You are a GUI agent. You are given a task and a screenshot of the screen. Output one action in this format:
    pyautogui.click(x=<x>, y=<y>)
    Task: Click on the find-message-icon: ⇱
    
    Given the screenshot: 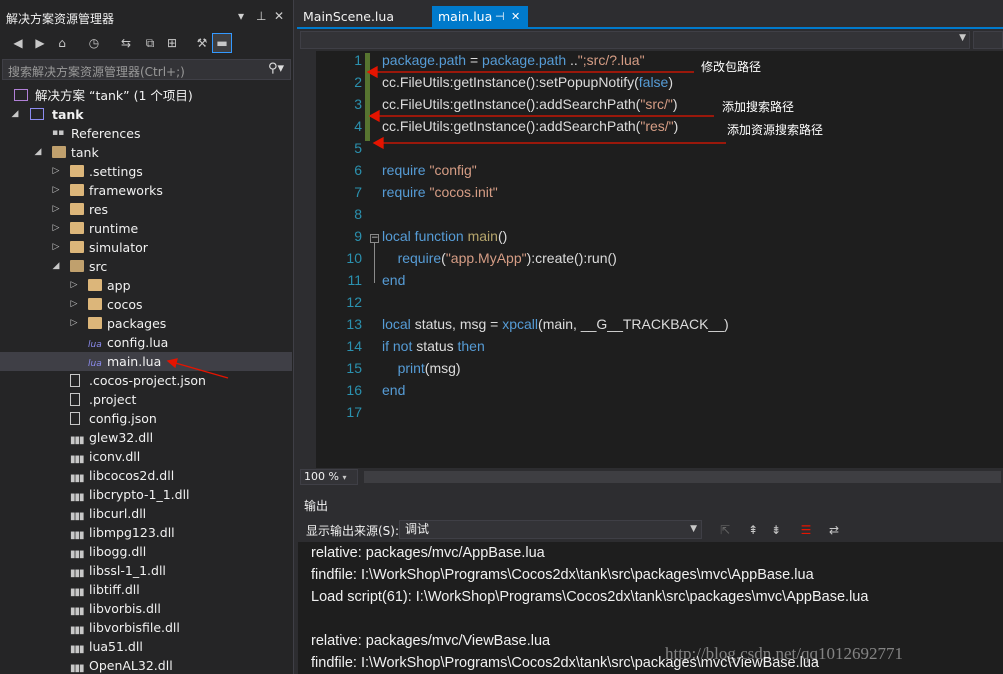 What is the action you would take?
    pyautogui.click(x=725, y=530)
    